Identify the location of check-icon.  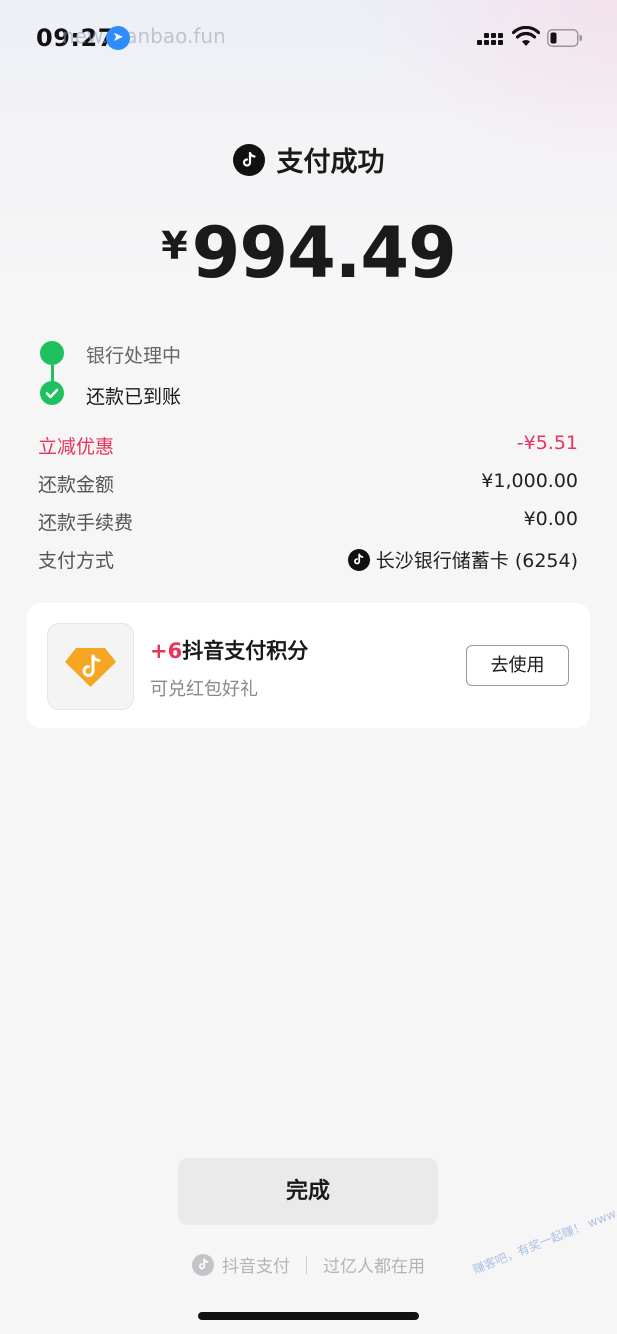
(52, 393).